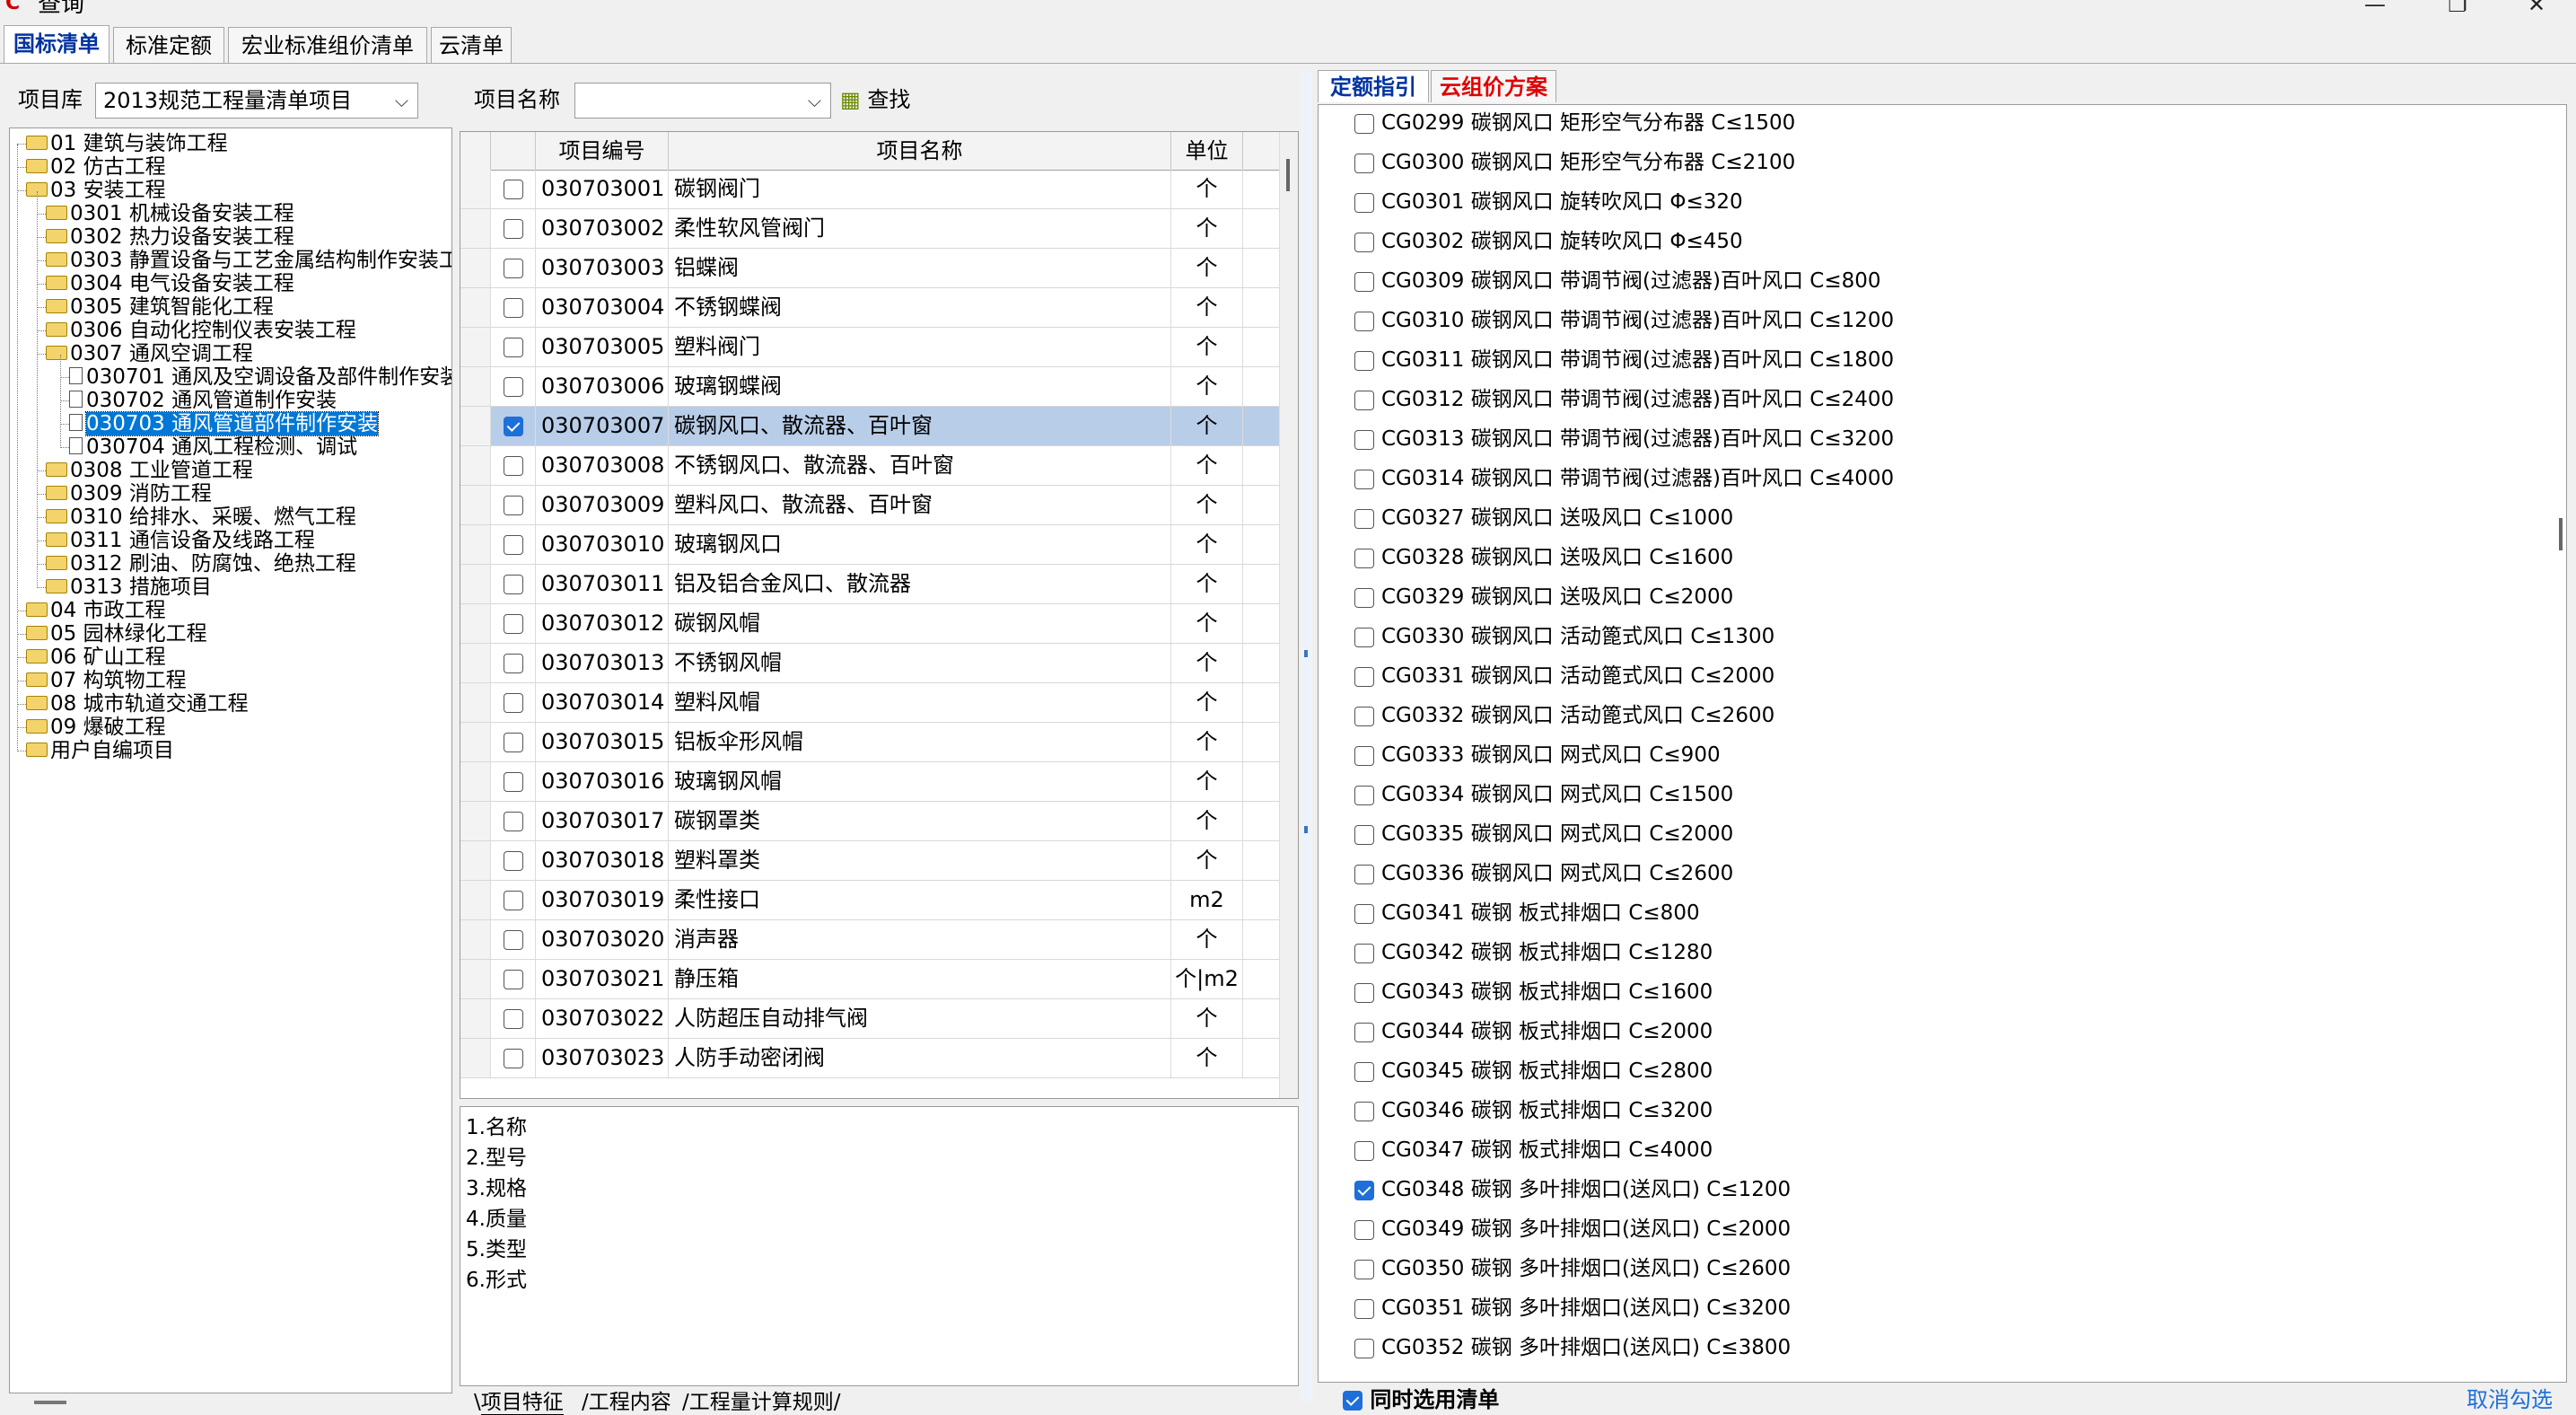 This screenshot has width=2576, height=1415. I want to click on quota-item: CG0341 碳钢 板式排烟口 C≤800, so click(1527, 913).